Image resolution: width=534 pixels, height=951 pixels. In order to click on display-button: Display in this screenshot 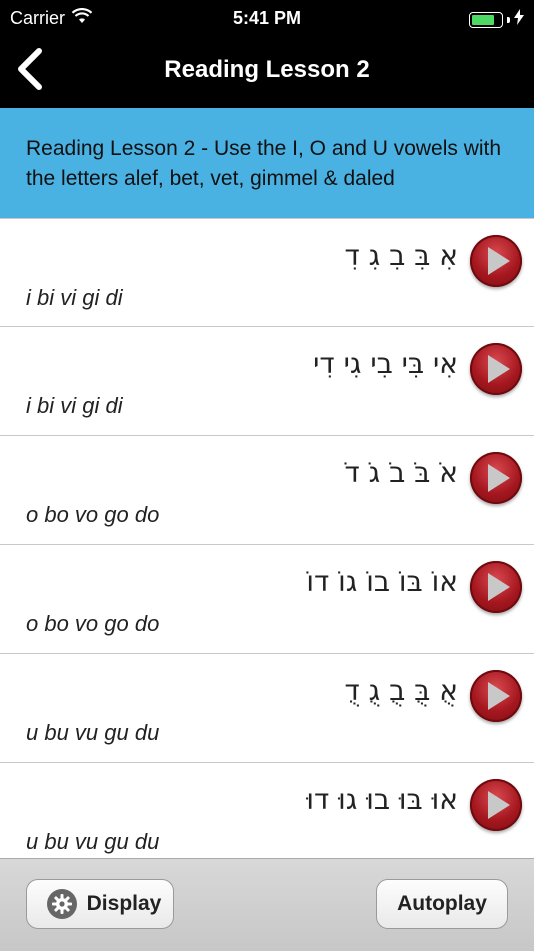, I will do `click(100, 904)`.